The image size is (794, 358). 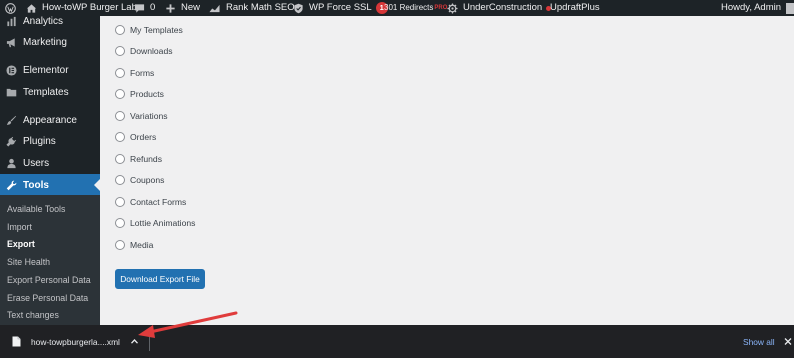 I want to click on elementor-icon, so click(x=11, y=70).